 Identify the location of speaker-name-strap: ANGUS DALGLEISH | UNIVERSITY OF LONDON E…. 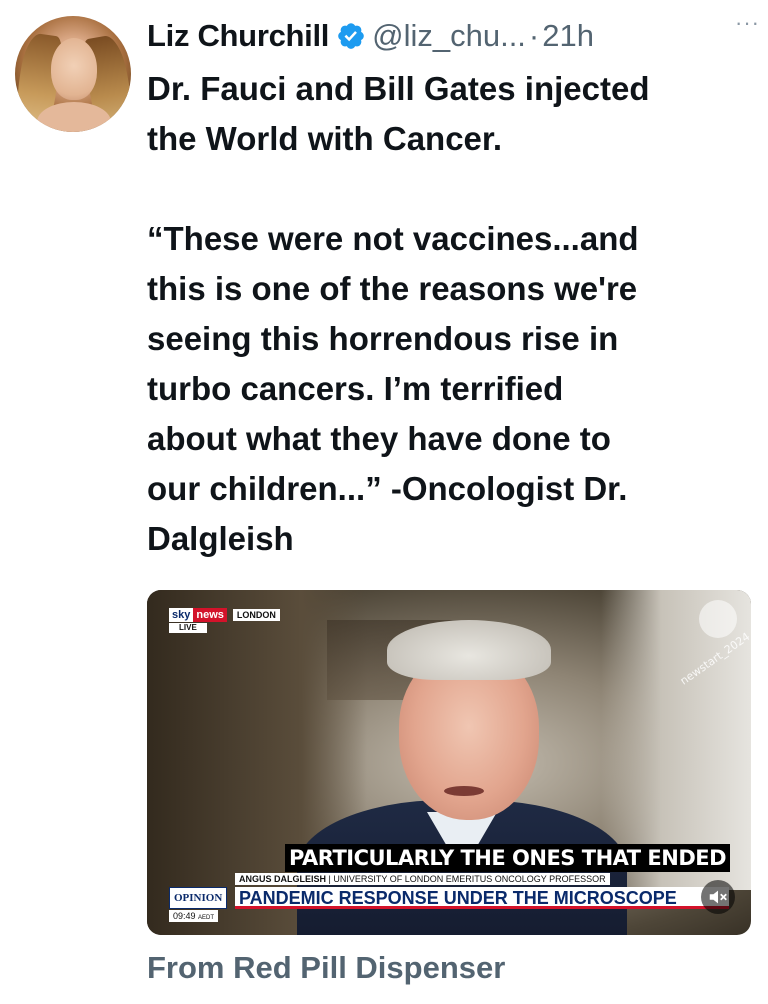
(422, 879).